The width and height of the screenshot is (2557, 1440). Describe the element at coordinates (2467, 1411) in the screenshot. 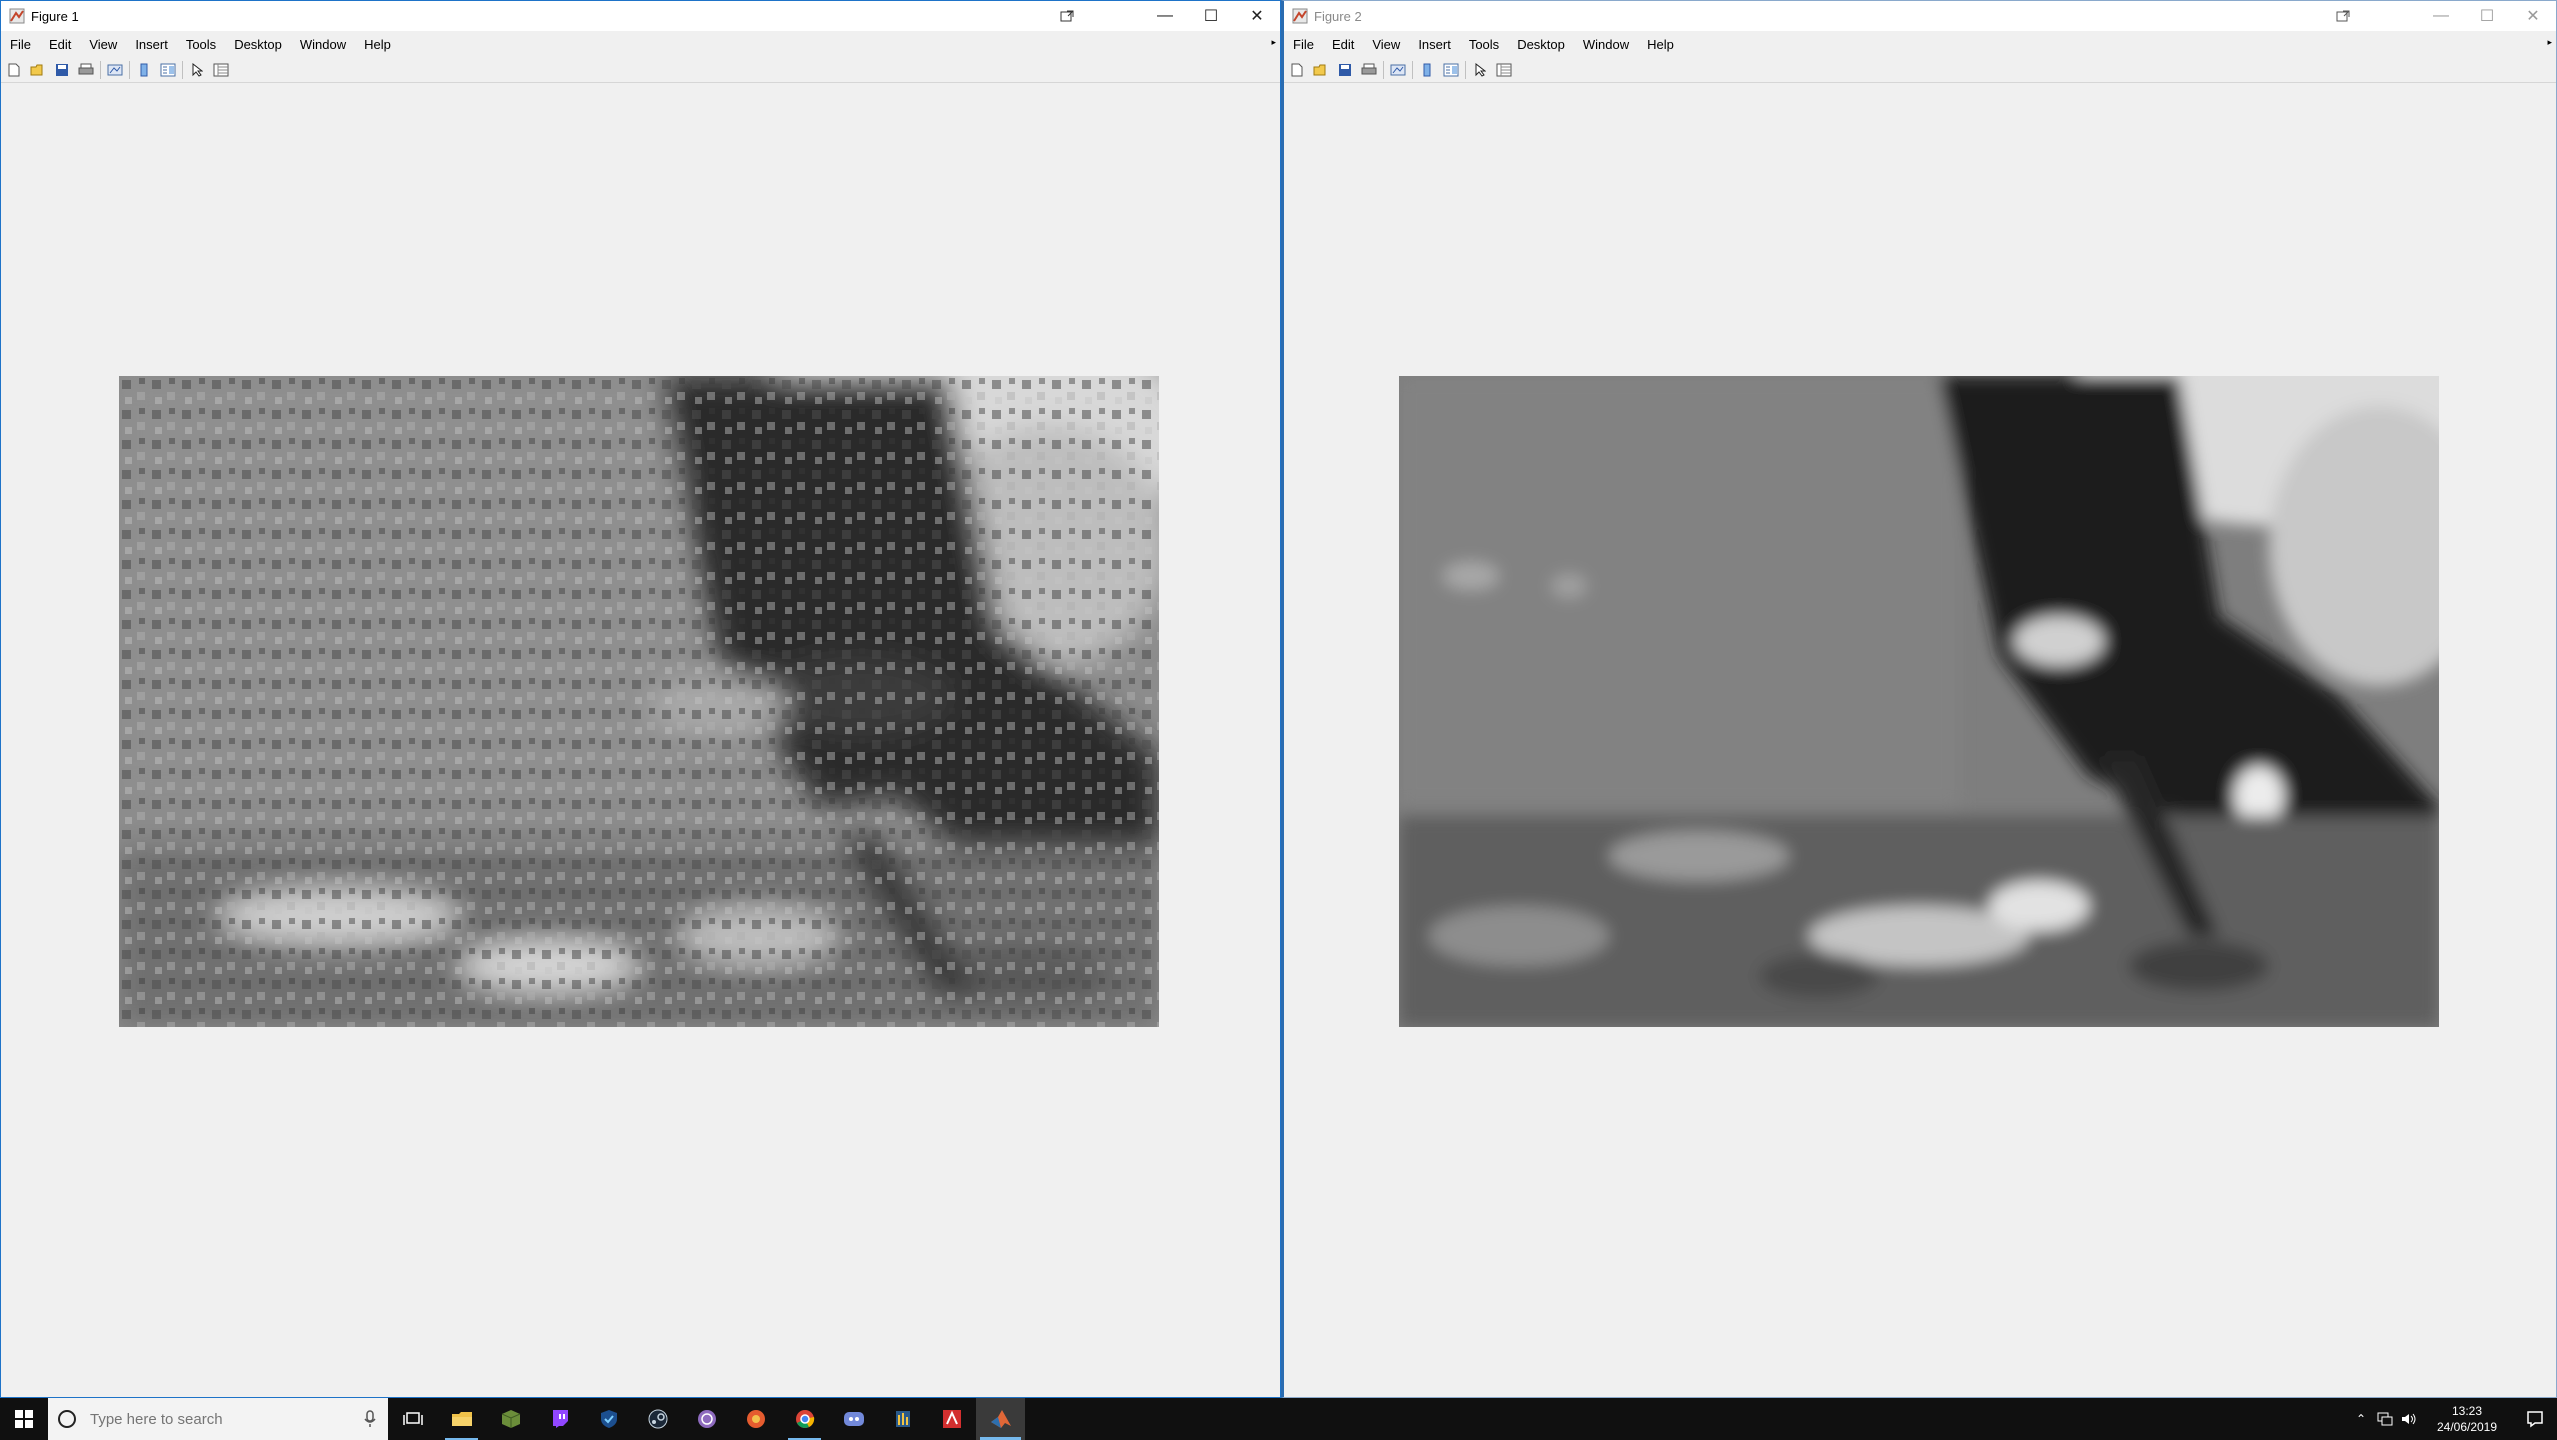

I see `clock-time: 13:23` at that location.